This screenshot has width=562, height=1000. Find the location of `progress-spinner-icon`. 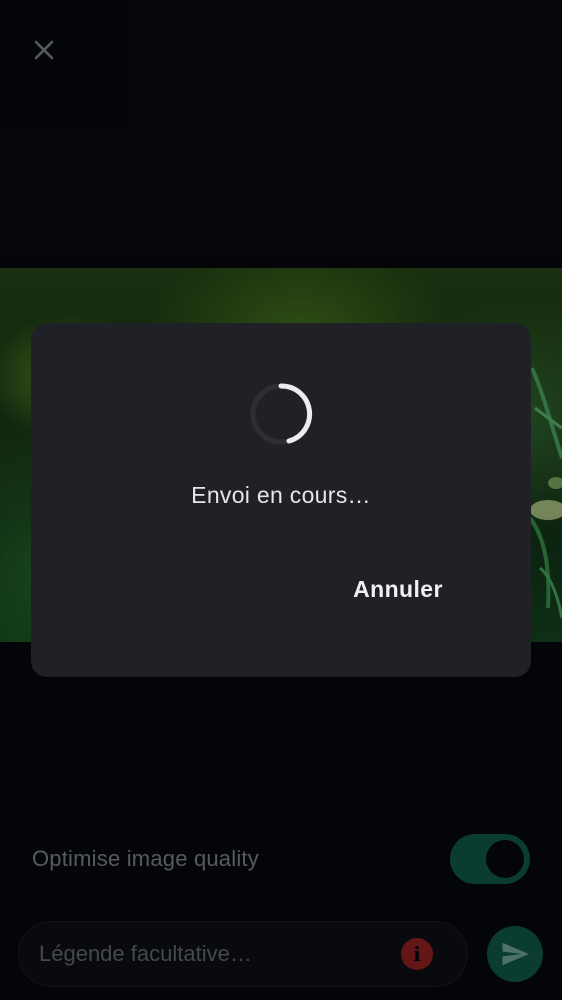

progress-spinner-icon is located at coordinates (281, 414).